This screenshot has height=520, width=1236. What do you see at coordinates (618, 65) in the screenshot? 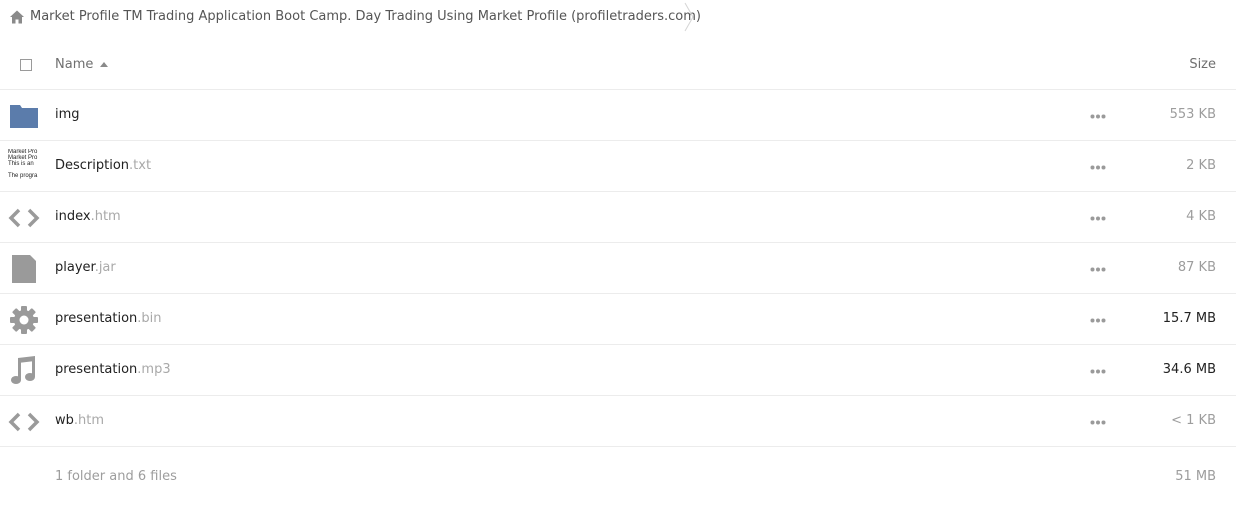
I see `file-list-header: Name Size` at bounding box center [618, 65].